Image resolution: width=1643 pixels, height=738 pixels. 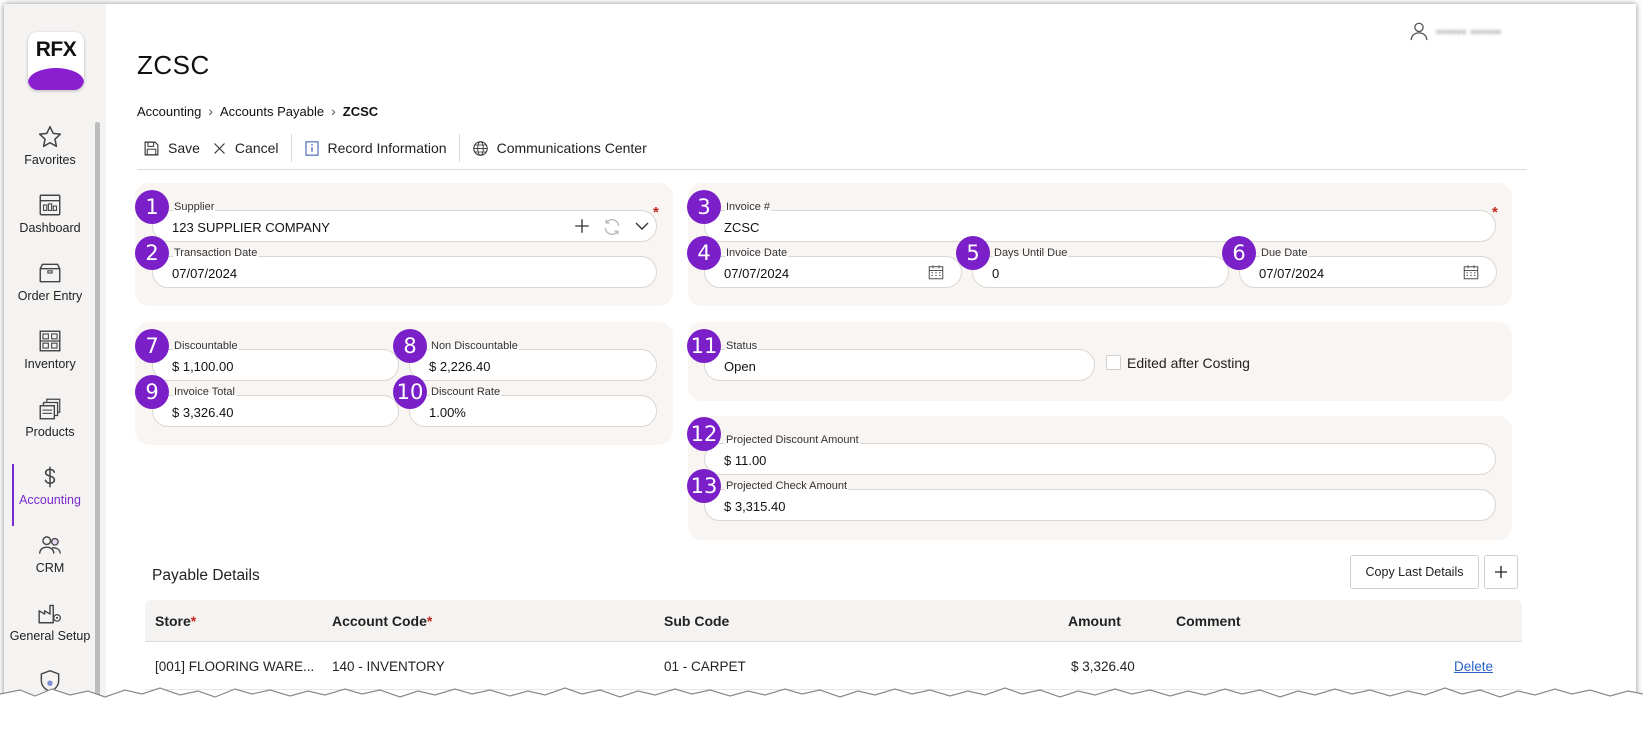 I want to click on dashboard-icon, so click(x=50, y=205).